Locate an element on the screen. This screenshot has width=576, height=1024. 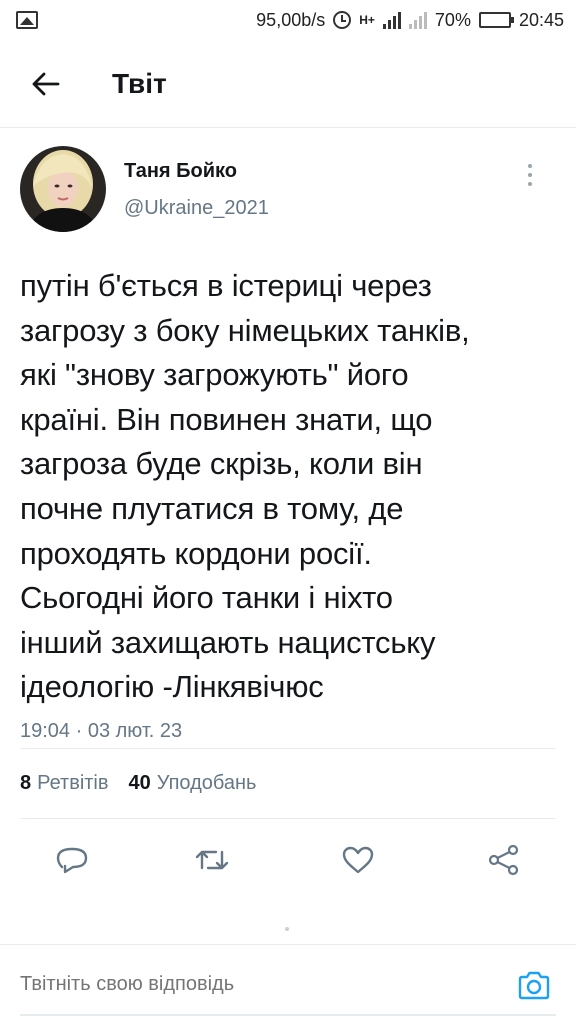
reply-button is located at coordinates (72, 860).